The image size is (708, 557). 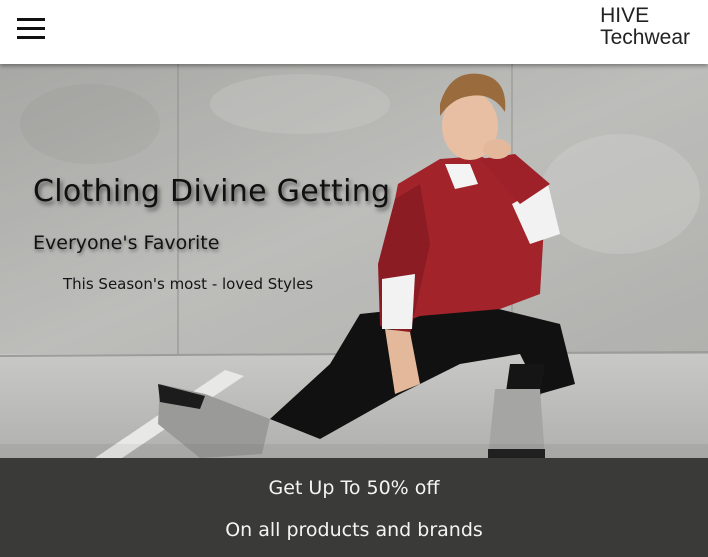 I want to click on hero-tagline: This Season's most - loved Styles, so click(x=188, y=284).